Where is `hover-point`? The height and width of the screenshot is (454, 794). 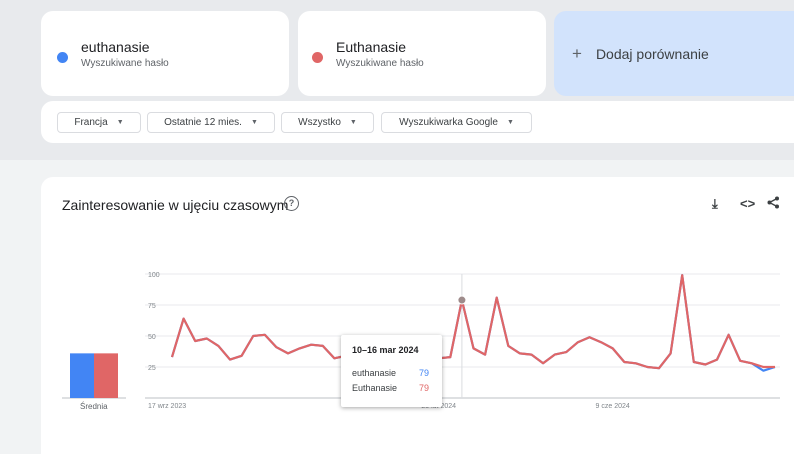 hover-point is located at coordinates (462, 300).